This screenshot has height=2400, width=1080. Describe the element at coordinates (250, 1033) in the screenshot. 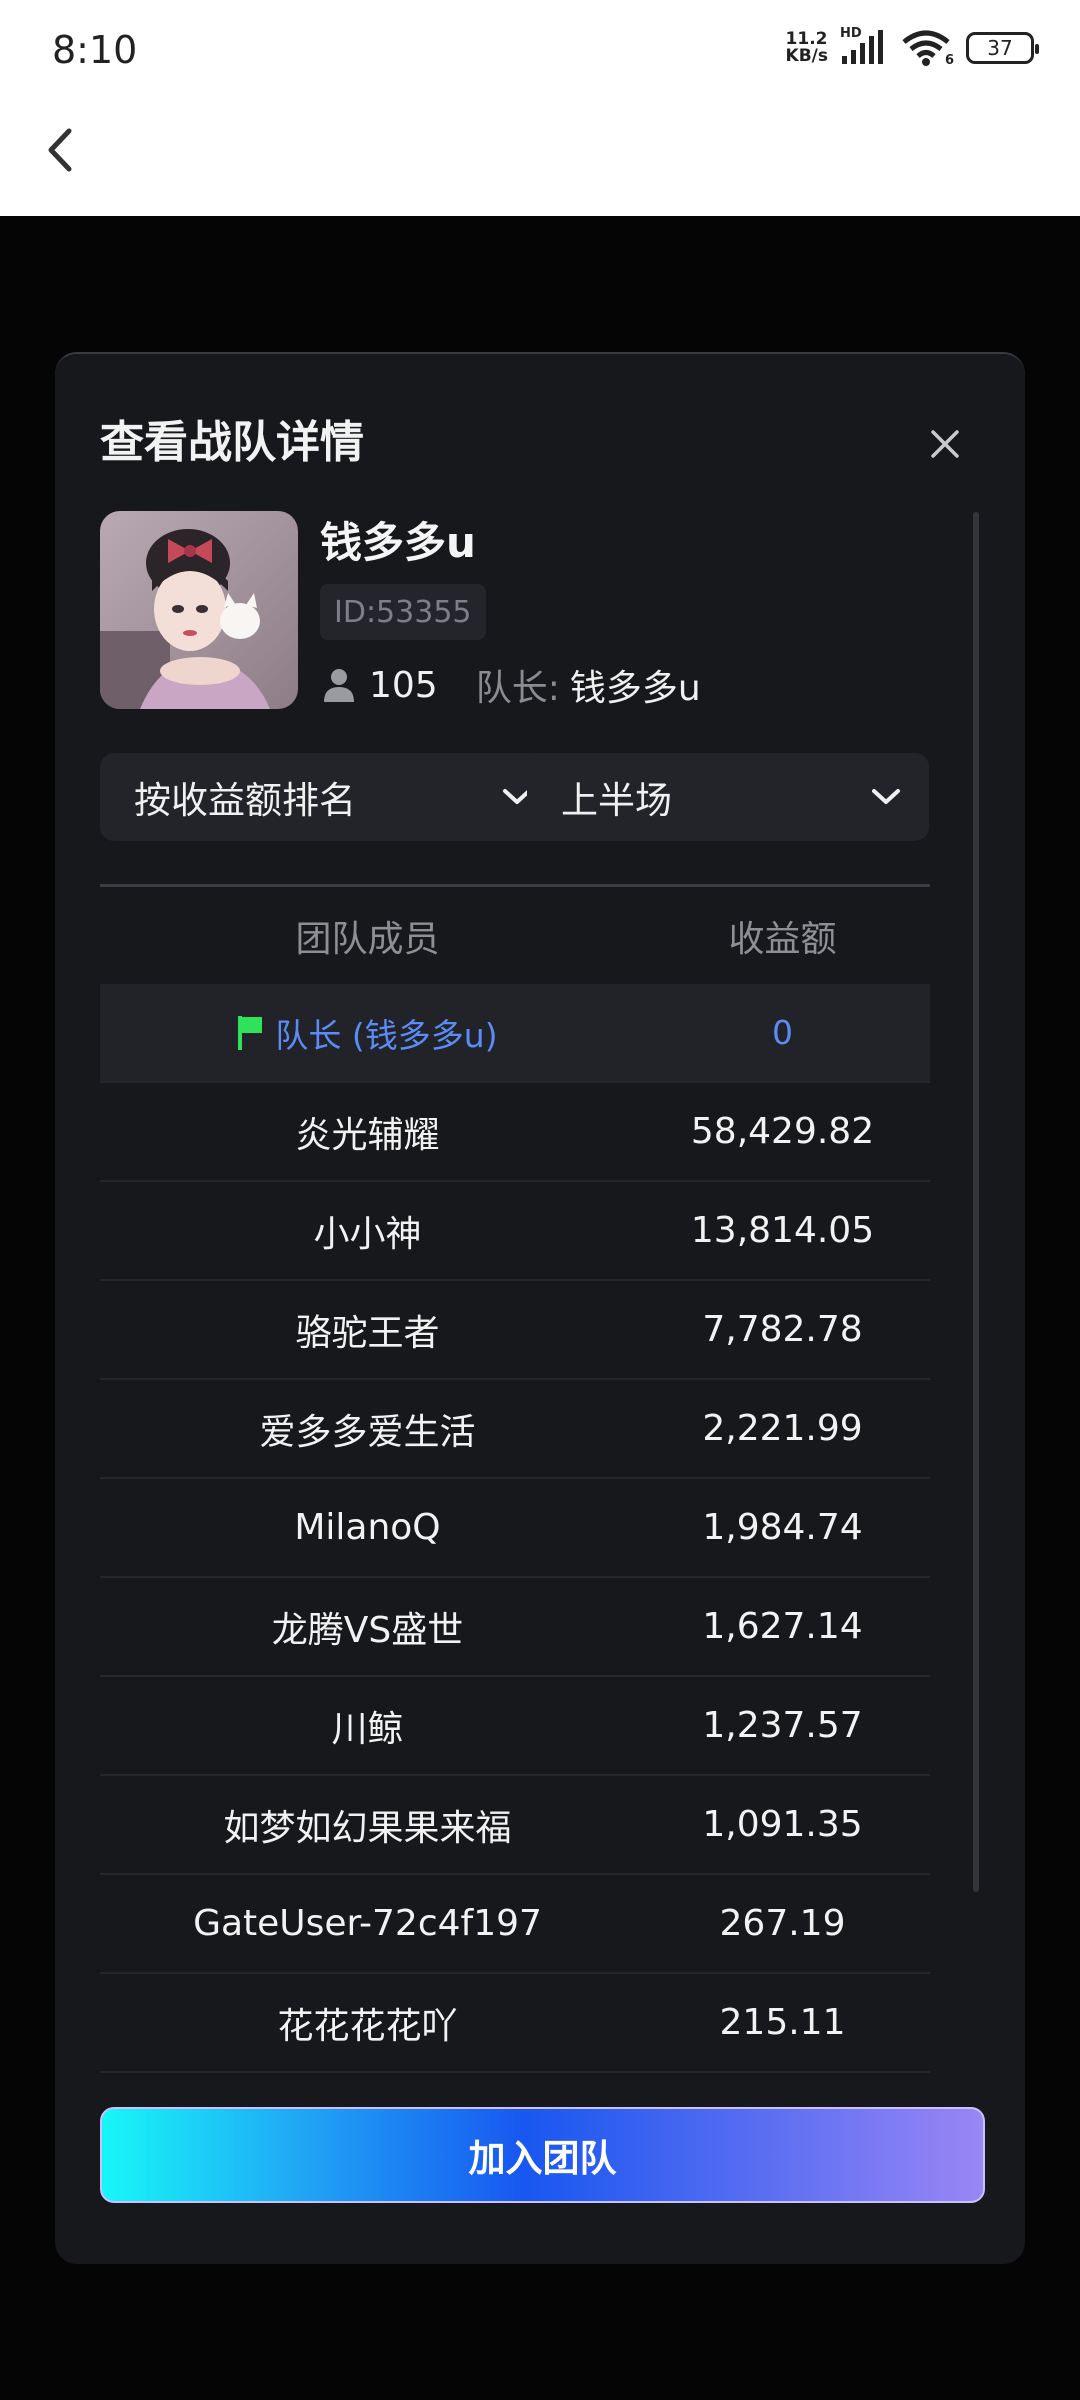

I see `flag-icon` at that location.